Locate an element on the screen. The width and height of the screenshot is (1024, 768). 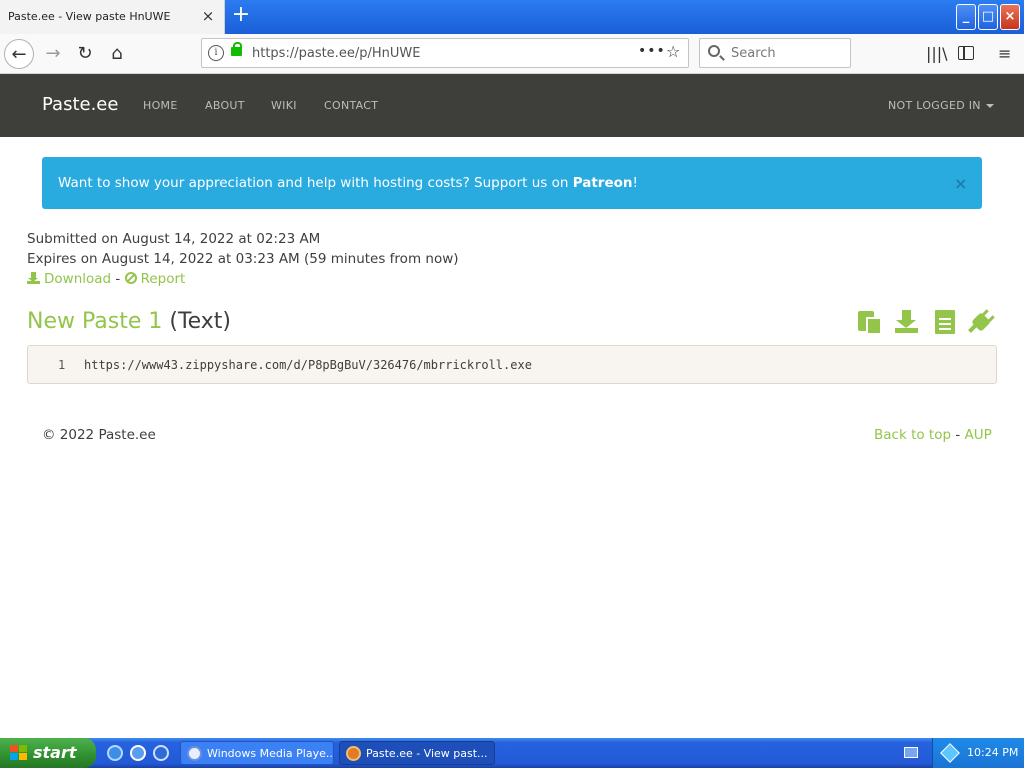
window-maximize-button: □ is located at coordinates (988, 17).